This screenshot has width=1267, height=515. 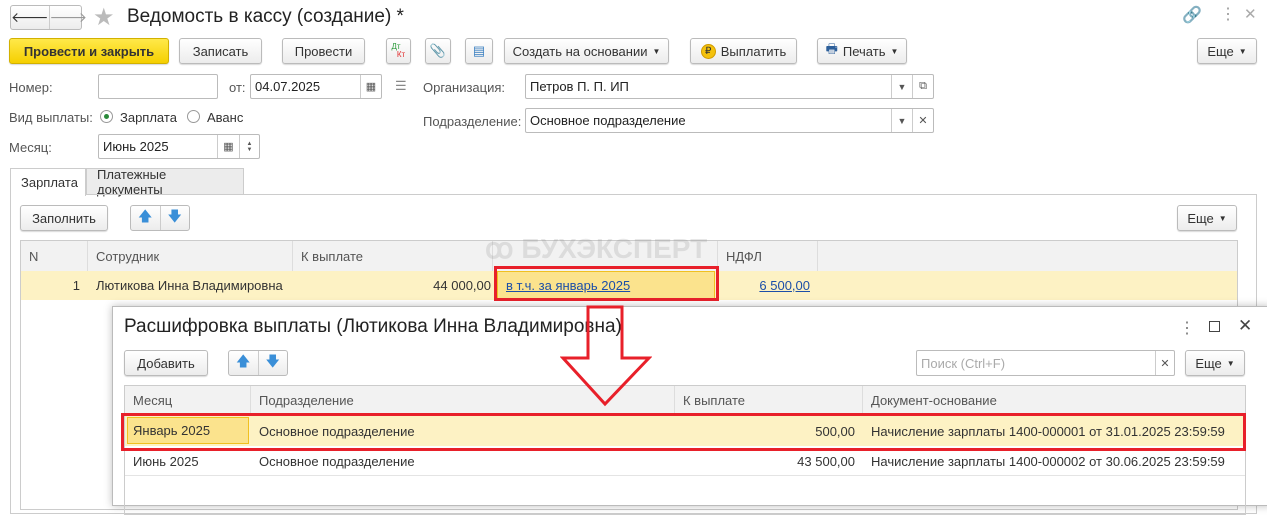 What do you see at coordinates (225, 117) in the screenshot?
I see `radio-advance-label: Аванс` at bounding box center [225, 117].